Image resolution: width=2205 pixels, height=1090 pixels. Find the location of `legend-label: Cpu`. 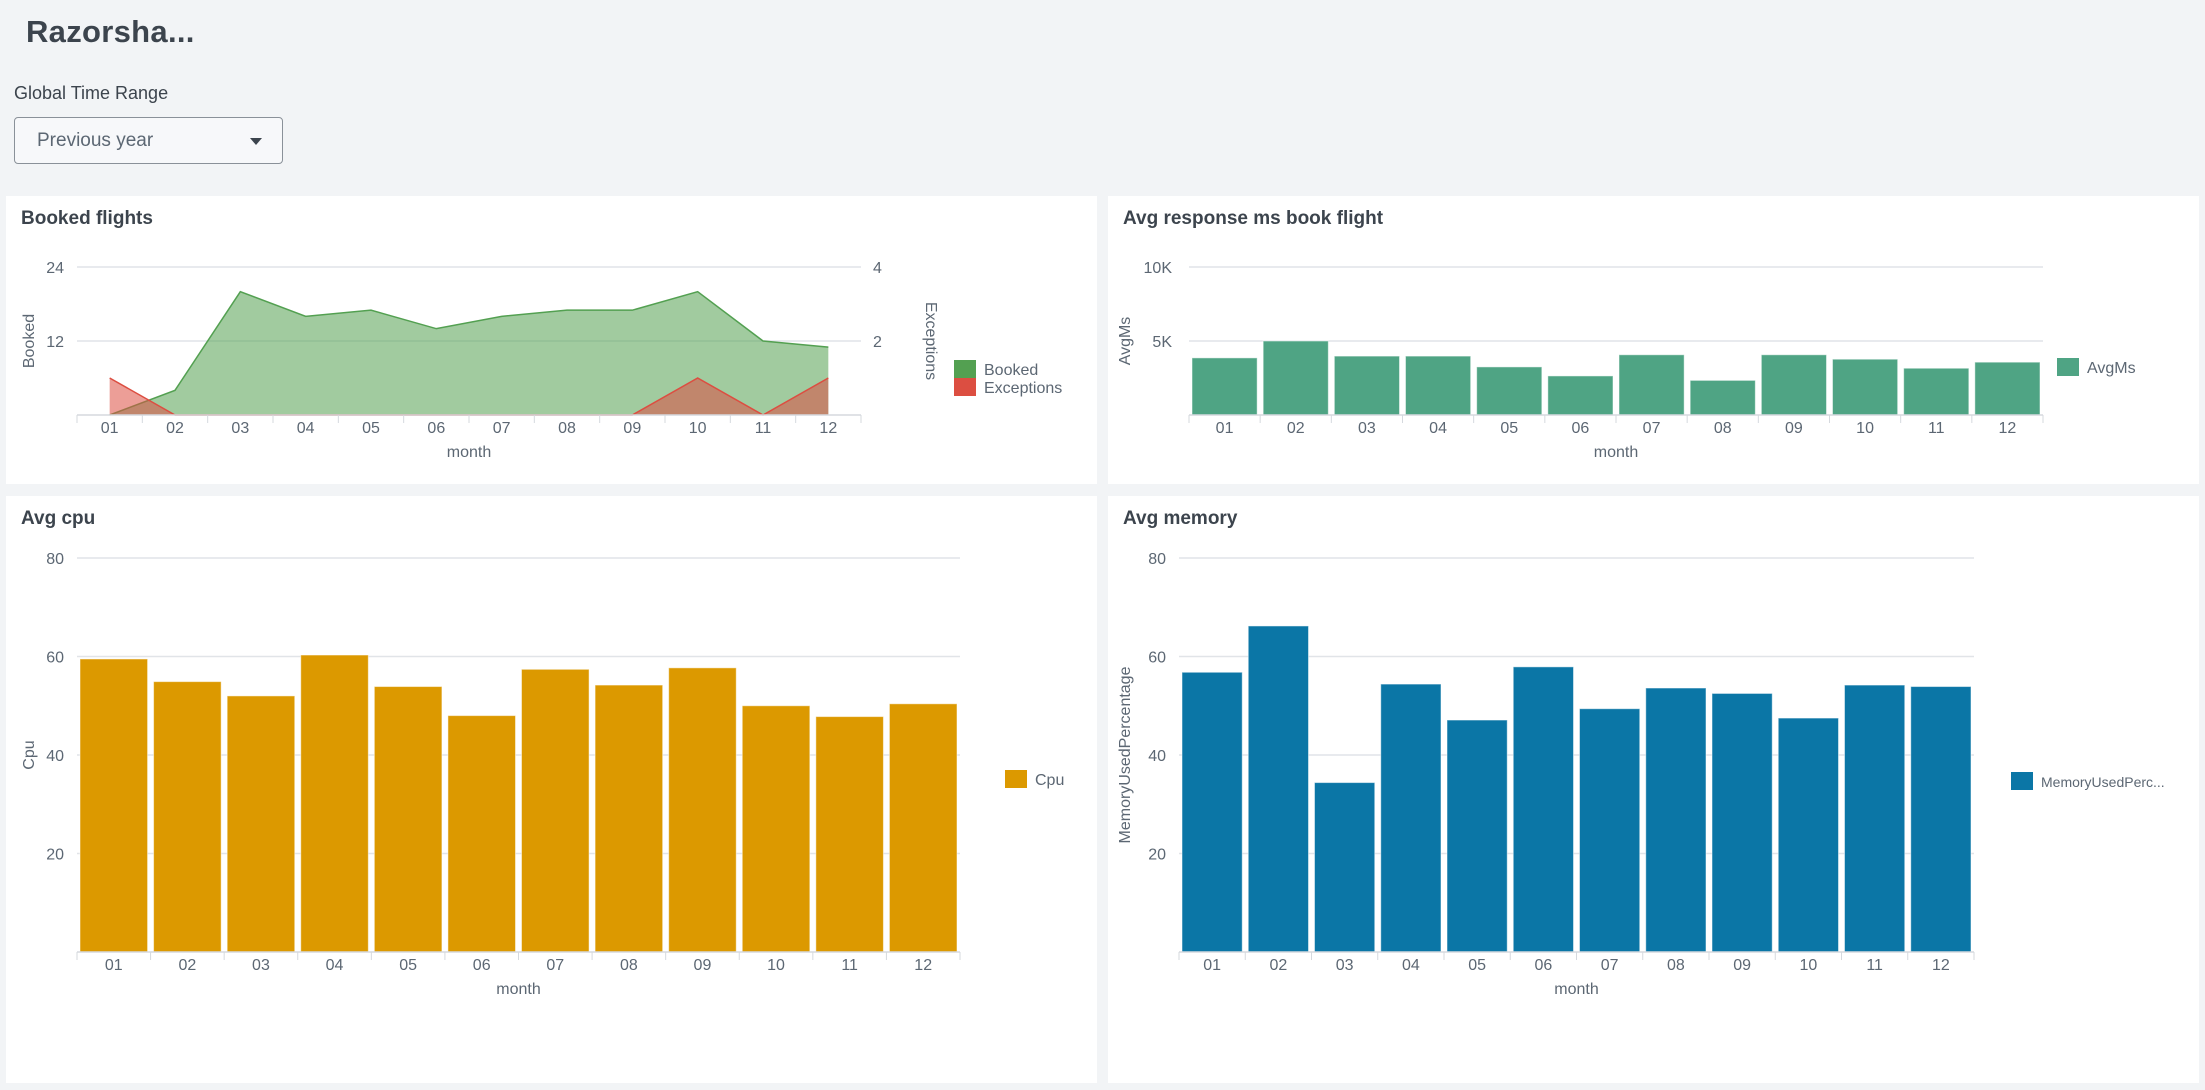

legend-label: Cpu is located at coordinates (1049, 780).